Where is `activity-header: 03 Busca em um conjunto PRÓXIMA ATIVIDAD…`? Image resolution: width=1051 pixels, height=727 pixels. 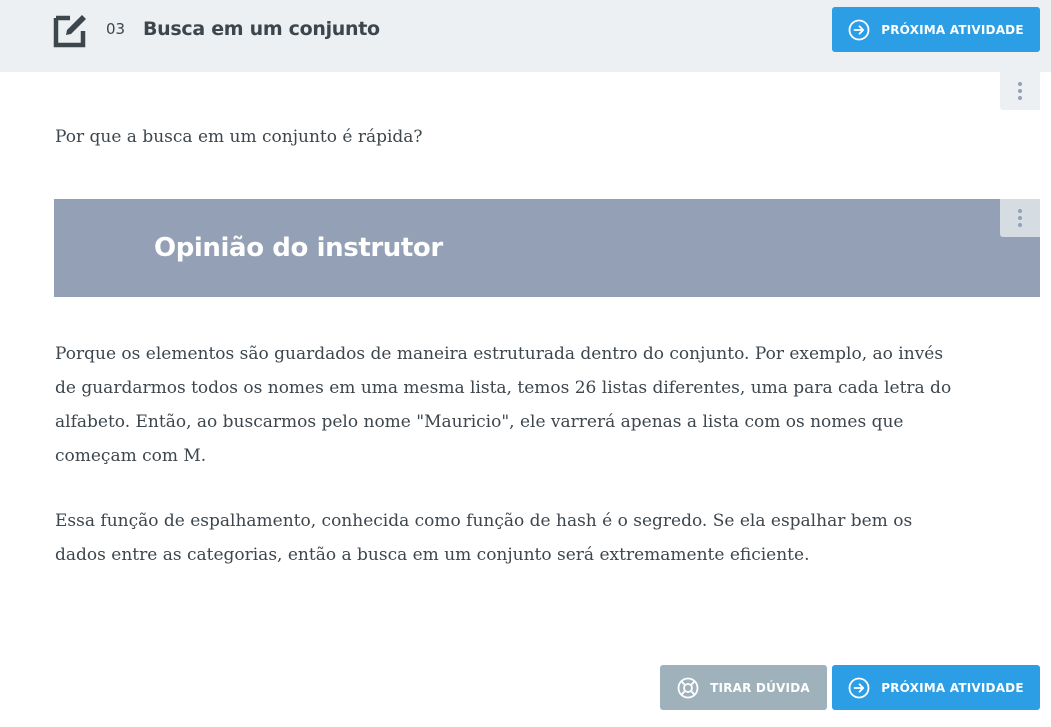
activity-header: 03 Busca em um conjunto PRÓXIMA ATIVIDAD… is located at coordinates (525, 36).